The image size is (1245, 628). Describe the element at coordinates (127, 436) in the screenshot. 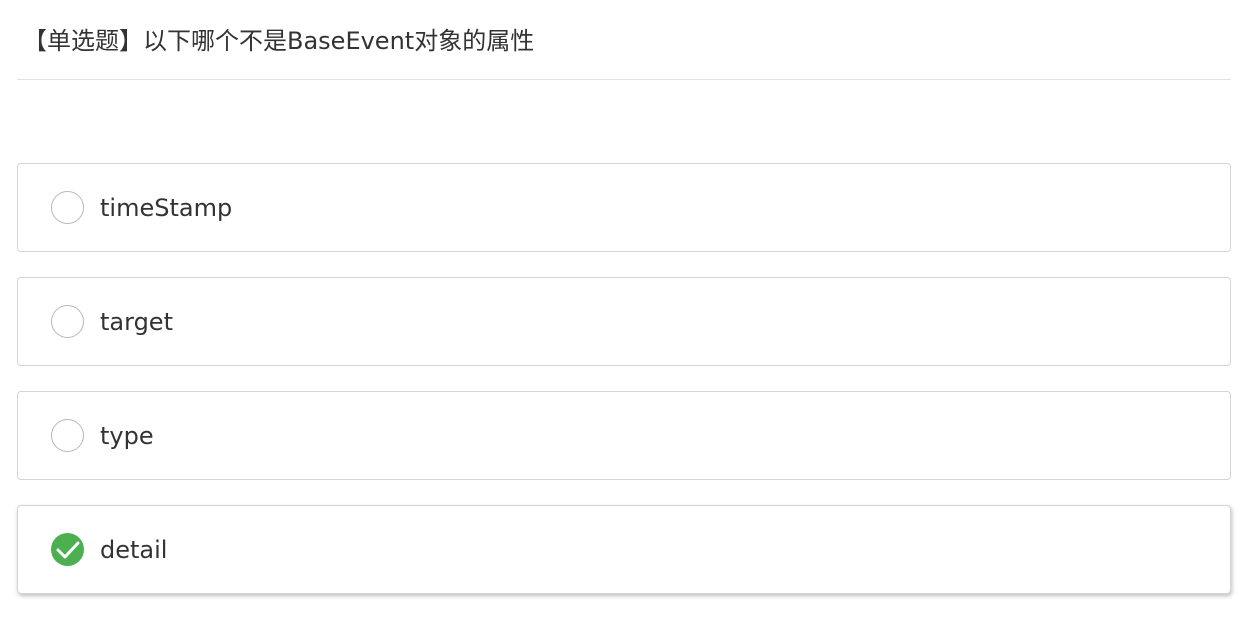

I see `option-label: type` at that location.